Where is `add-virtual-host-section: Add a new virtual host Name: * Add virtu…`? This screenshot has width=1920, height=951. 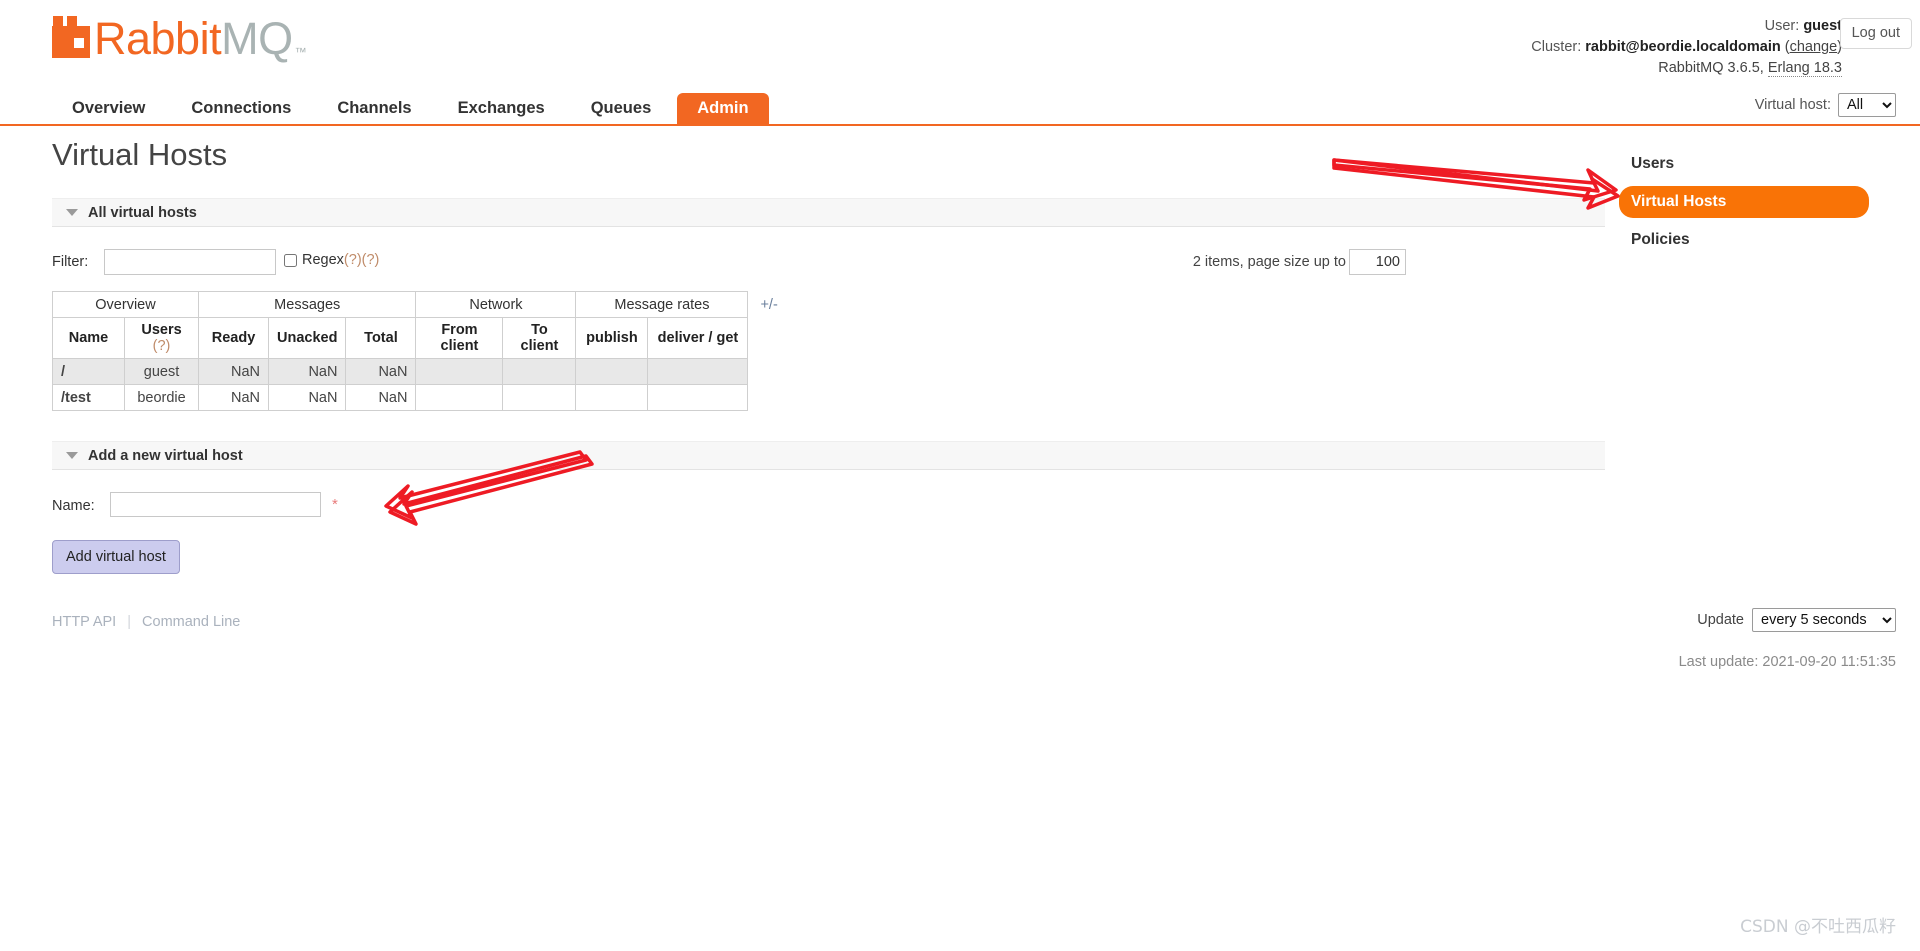
add-virtual-host-section: Add a new virtual host Name: * Add virtu… is located at coordinates (828, 507).